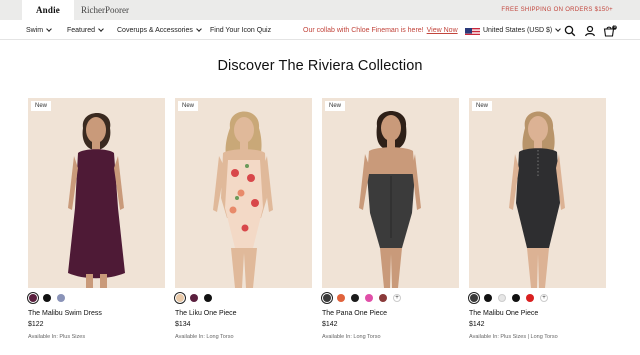 The image size is (640, 355). I want to click on brand-tab-andie: Andie, so click(48, 10).